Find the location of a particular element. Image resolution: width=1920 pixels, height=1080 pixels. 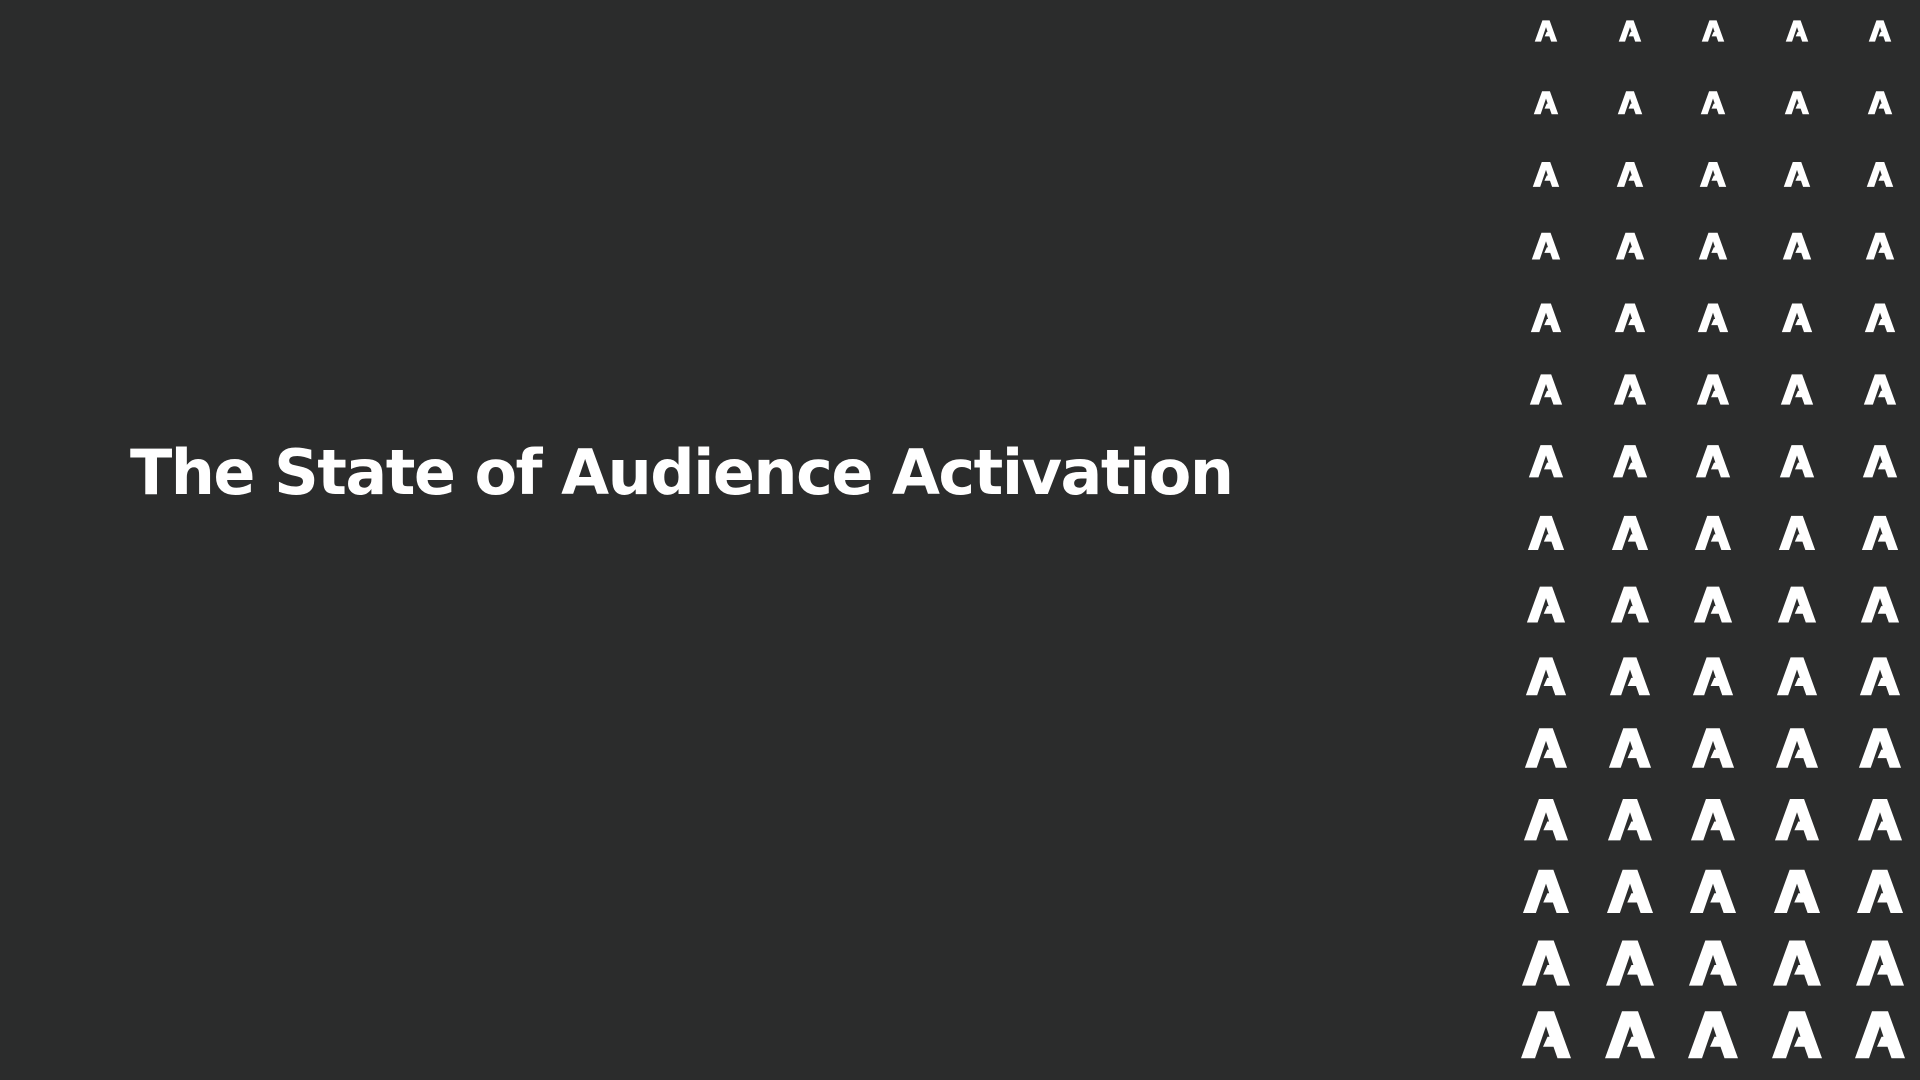

slide-title: The State of Audience Activation is located at coordinates (682, 472).